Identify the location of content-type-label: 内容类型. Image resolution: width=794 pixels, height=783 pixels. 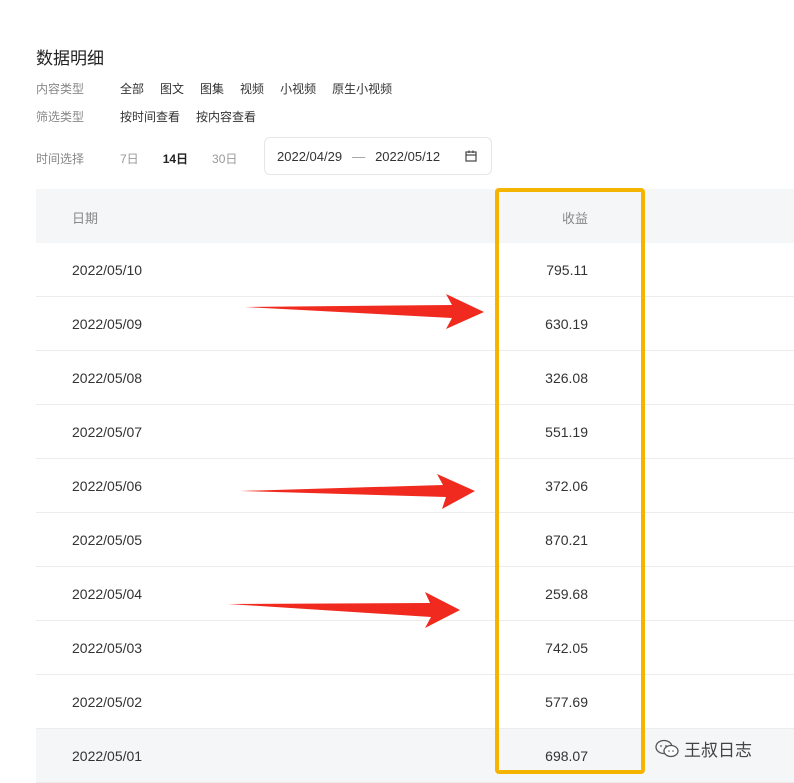
(60, 89).